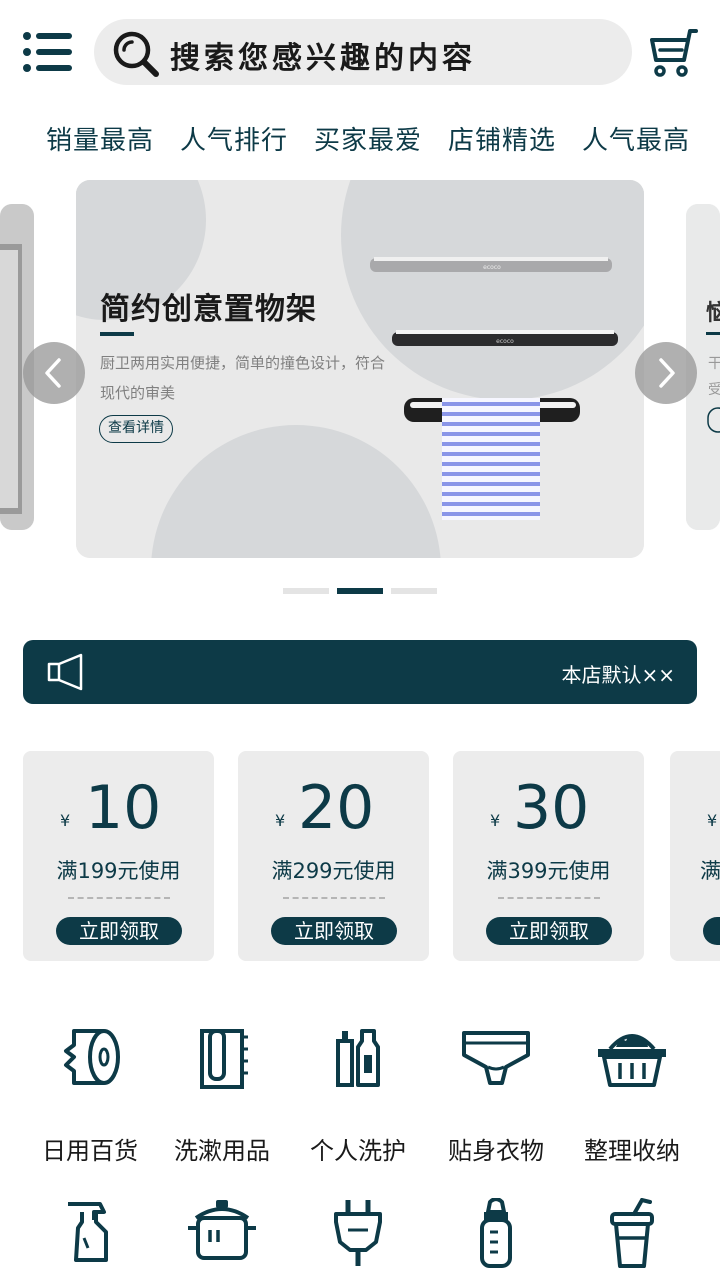  I want to click on svg-text: 恼, so click(713, 313).